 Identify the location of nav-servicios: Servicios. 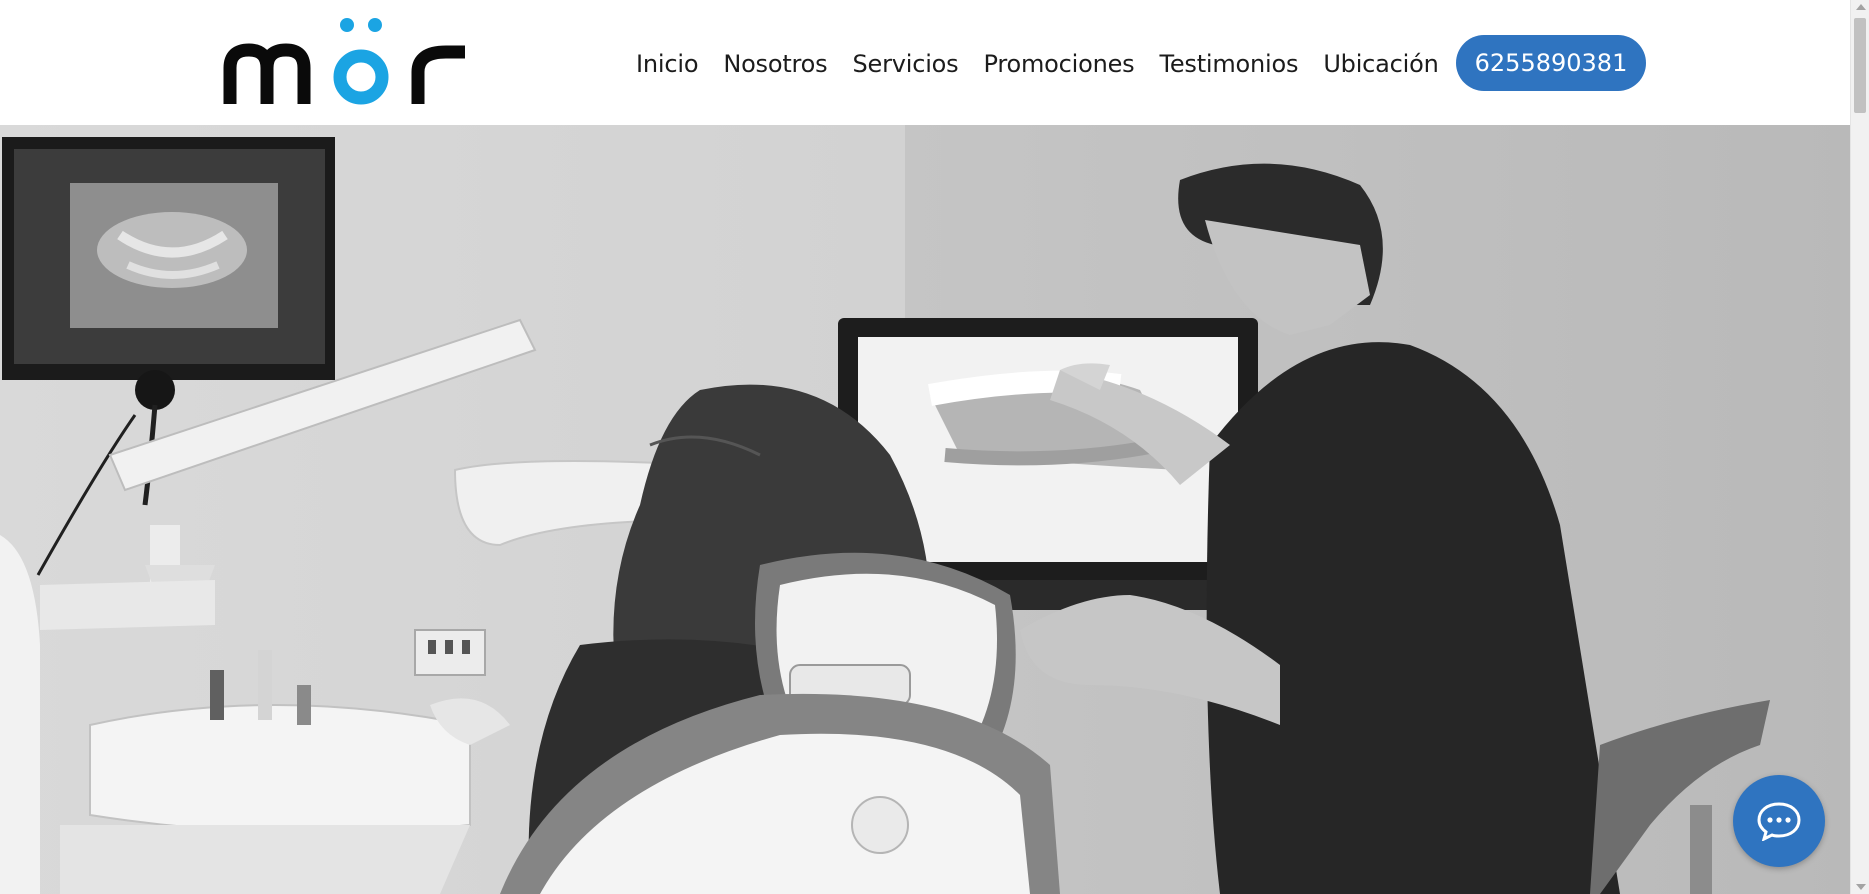
(905, 64).